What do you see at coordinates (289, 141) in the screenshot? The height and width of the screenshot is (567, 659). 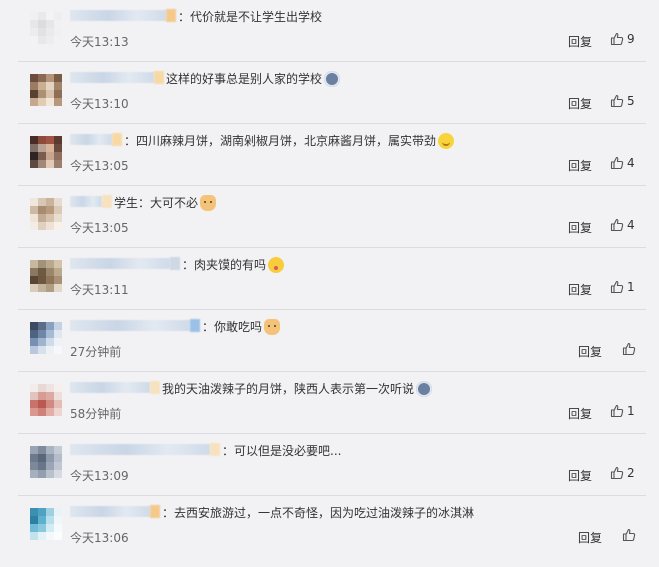 I see `comment-text: ：四川麻辣月饼，湖南剁椒月饼，北京麻酱月饼，属实带劲` at bounding box center [289, 141].